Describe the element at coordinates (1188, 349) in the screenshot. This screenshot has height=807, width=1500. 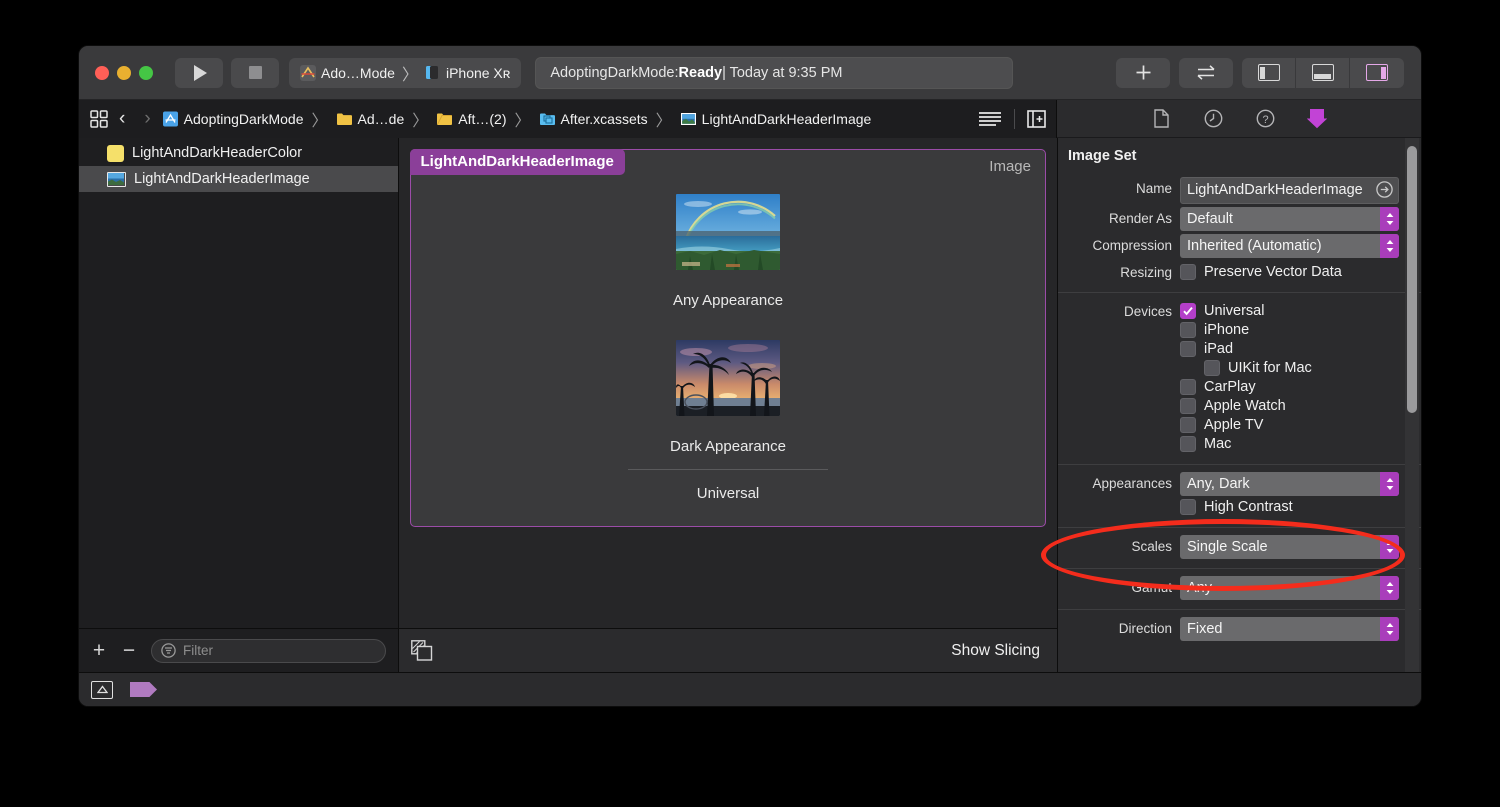
I see `device-ipad-checkbox` at that location.